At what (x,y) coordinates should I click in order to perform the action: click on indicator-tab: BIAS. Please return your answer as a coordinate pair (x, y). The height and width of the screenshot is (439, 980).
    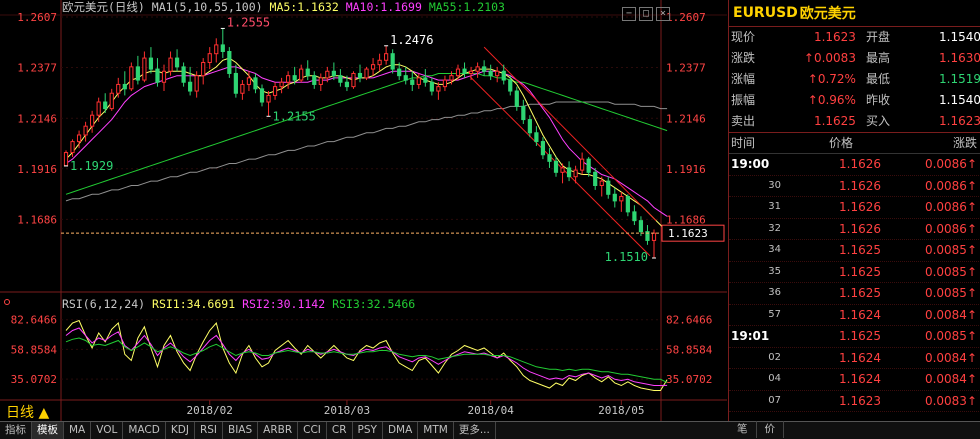
    Looking at the image, I should click on (241, 430).